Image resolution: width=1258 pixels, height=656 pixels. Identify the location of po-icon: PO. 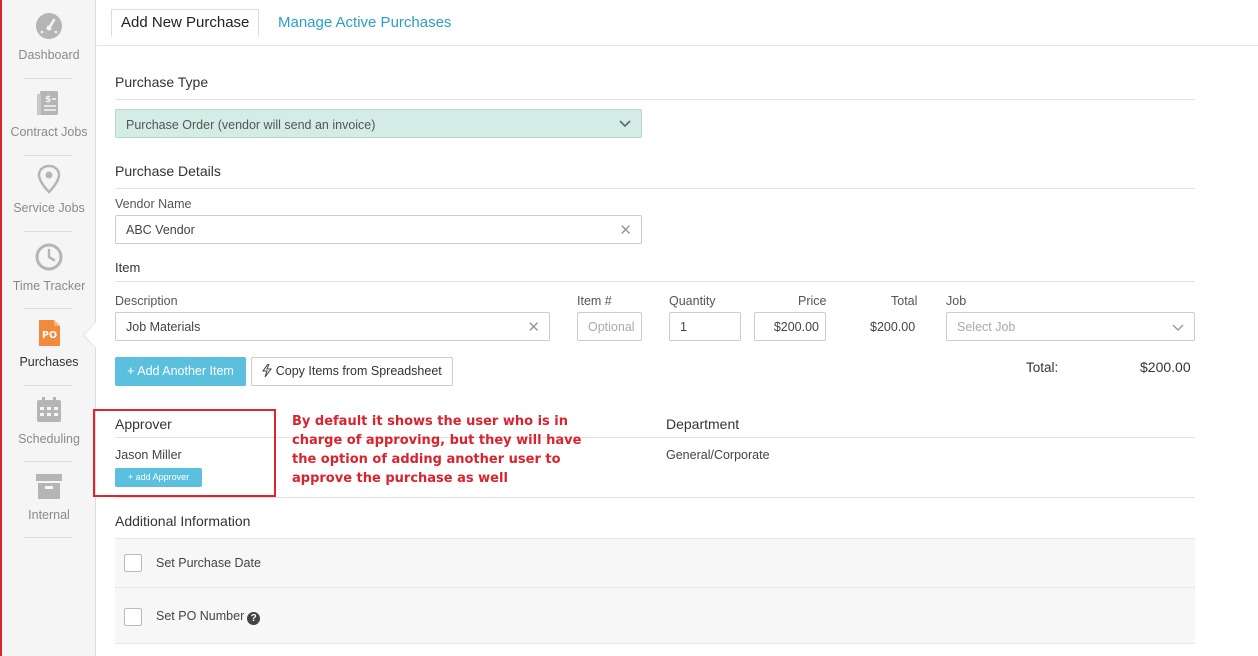
(49, 333).